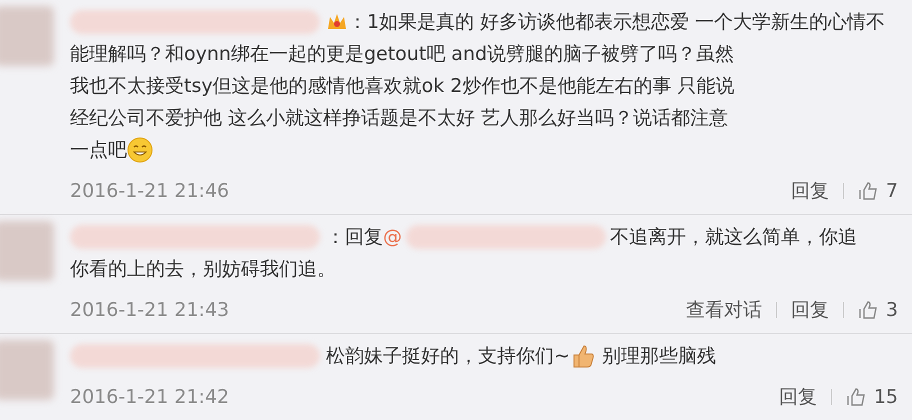 Image resolution: width=912 pixels, height=420 pixels. What do you see at coordinates (150, 310) in the screenshot?
I see `comment-time: 2016-1-21 21:43` at bounding box center [150, 310].